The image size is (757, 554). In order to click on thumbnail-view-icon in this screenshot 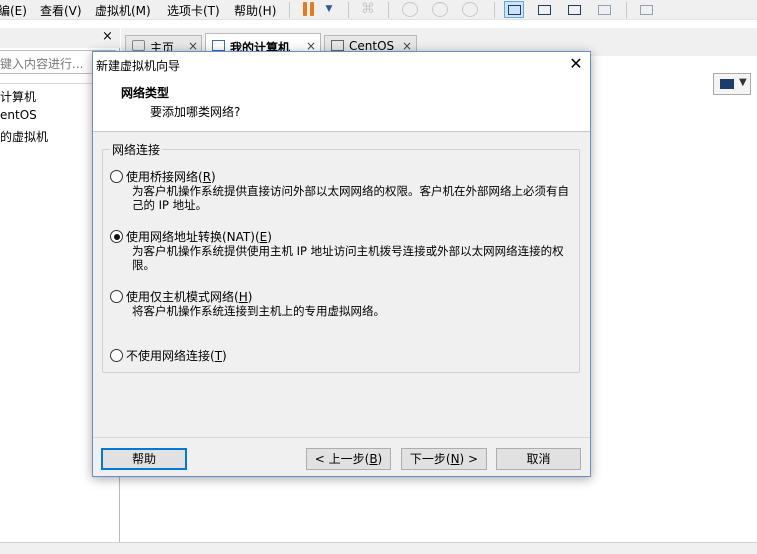, I will do `click(544, 9)`.